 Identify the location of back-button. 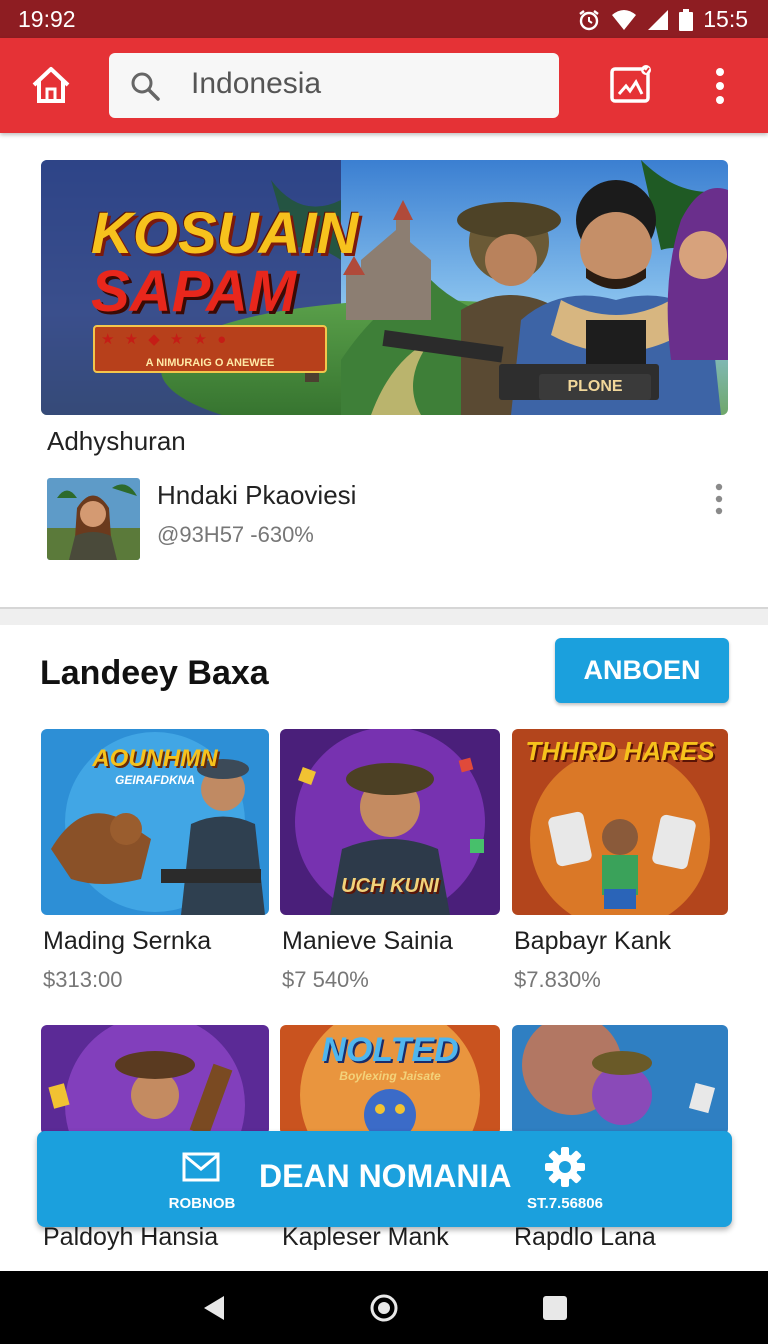
(215, 1308).